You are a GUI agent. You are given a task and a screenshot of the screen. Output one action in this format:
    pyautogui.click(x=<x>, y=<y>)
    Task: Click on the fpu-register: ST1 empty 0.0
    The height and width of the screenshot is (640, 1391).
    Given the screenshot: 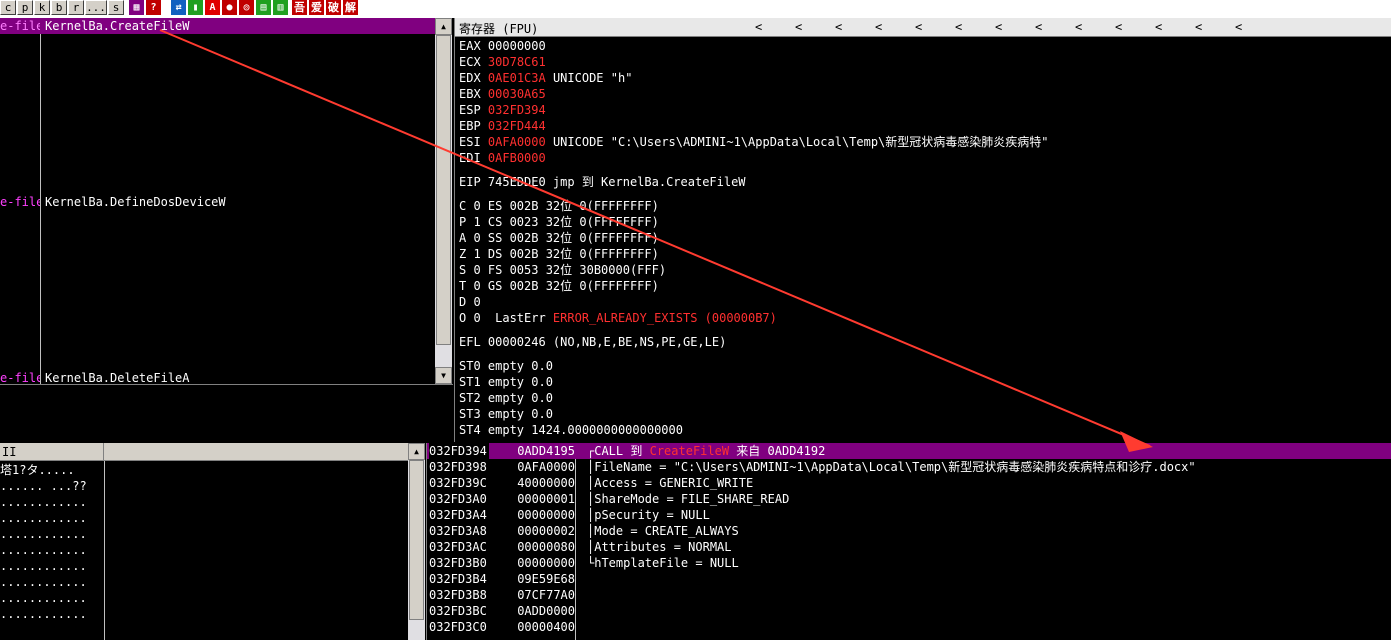 What is the action you would take?
    pyautogui.click(x=506, y=382)
    